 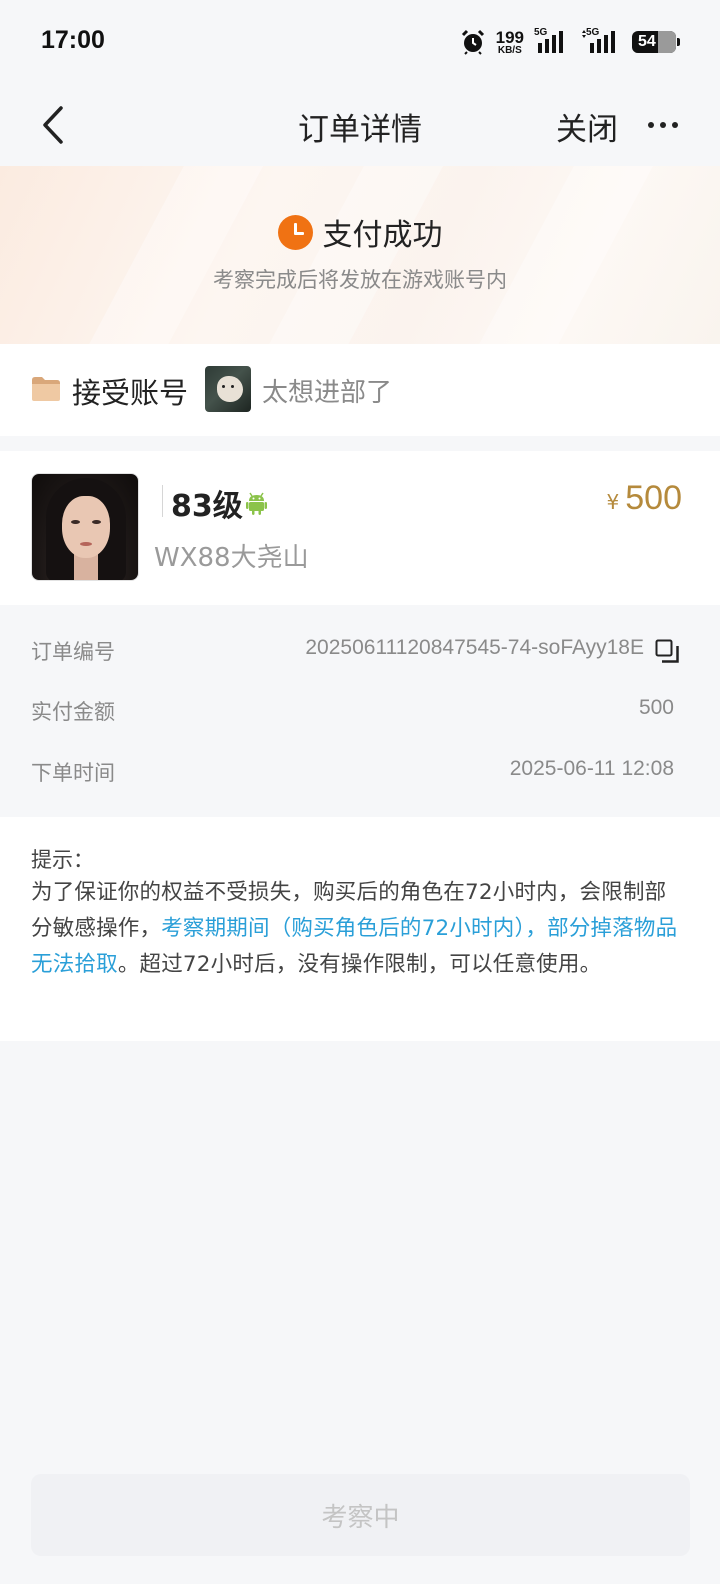 What do you see at coordinates (130, 393) in the screenshot?
I see `receiving-account-label: 接受账号` at bounding box center [130, 393].